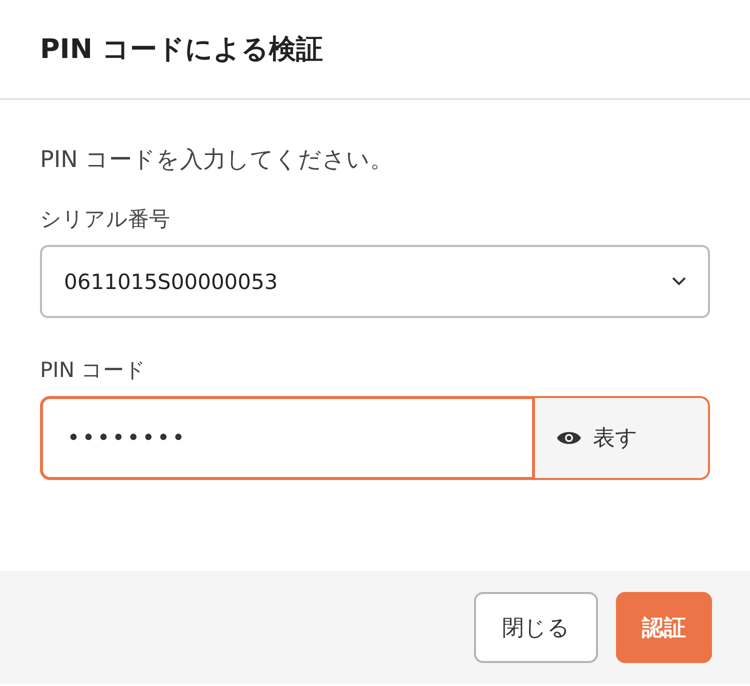  I want to click on pin-input-field: ••••••••, so click(287, 438).